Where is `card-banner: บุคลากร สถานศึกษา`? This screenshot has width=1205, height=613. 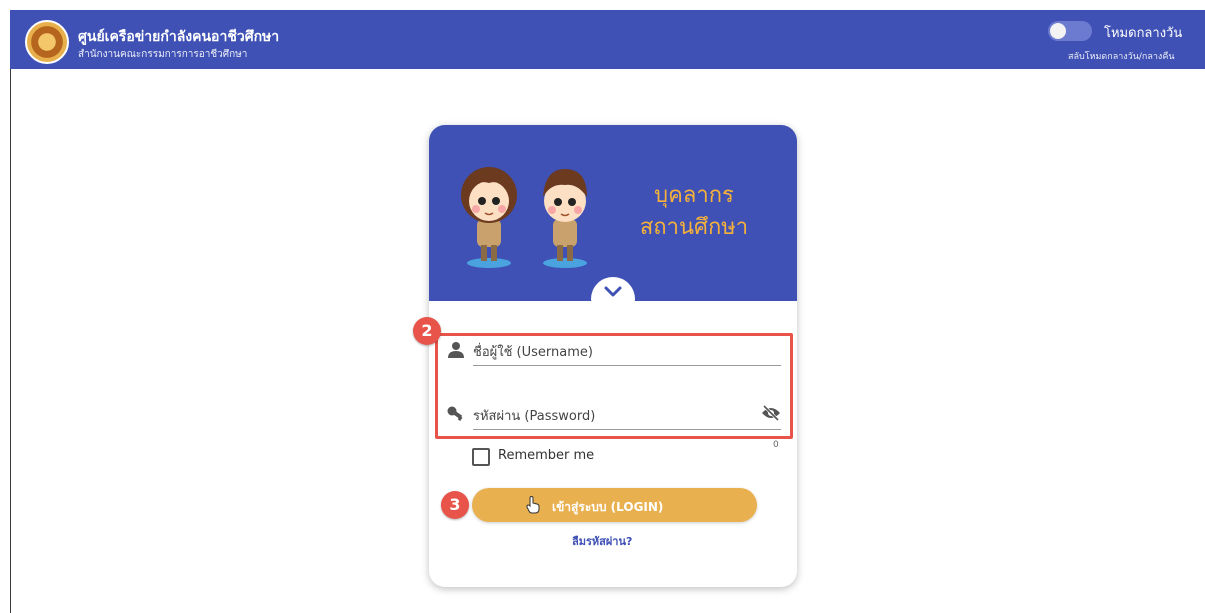 card-banner: บุคลากร สถานศึกษา is located at coordinates (613, 213).